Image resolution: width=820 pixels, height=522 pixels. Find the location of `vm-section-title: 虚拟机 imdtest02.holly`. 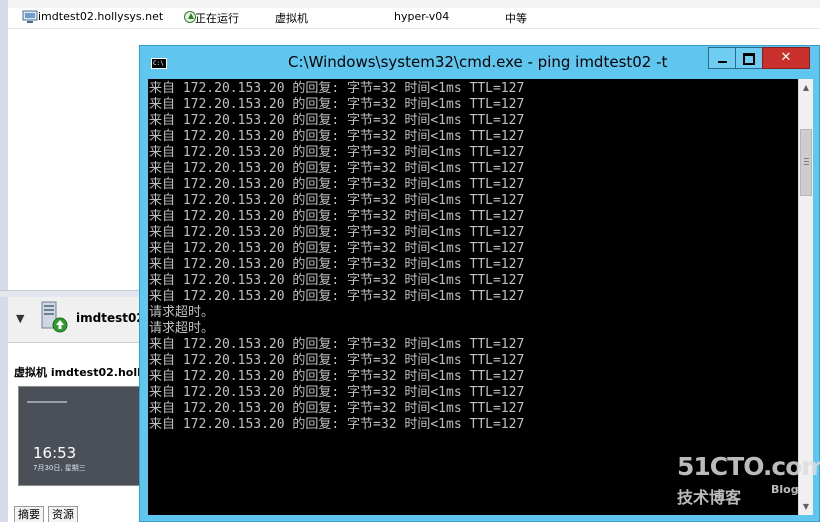

vm-section-title: 虚拟机 imdtest02.holly is located at coordinates (81, 372).